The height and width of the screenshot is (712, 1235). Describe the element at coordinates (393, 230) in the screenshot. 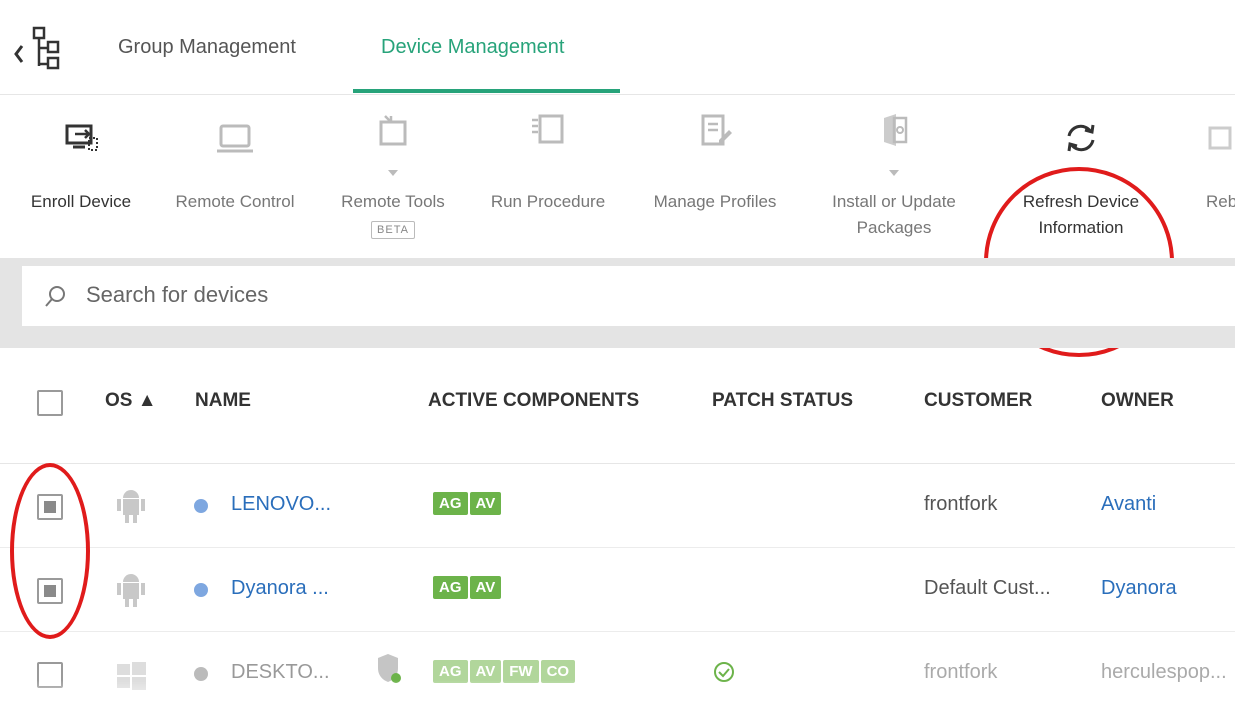

I see `beta-badge: BETA` at that location.